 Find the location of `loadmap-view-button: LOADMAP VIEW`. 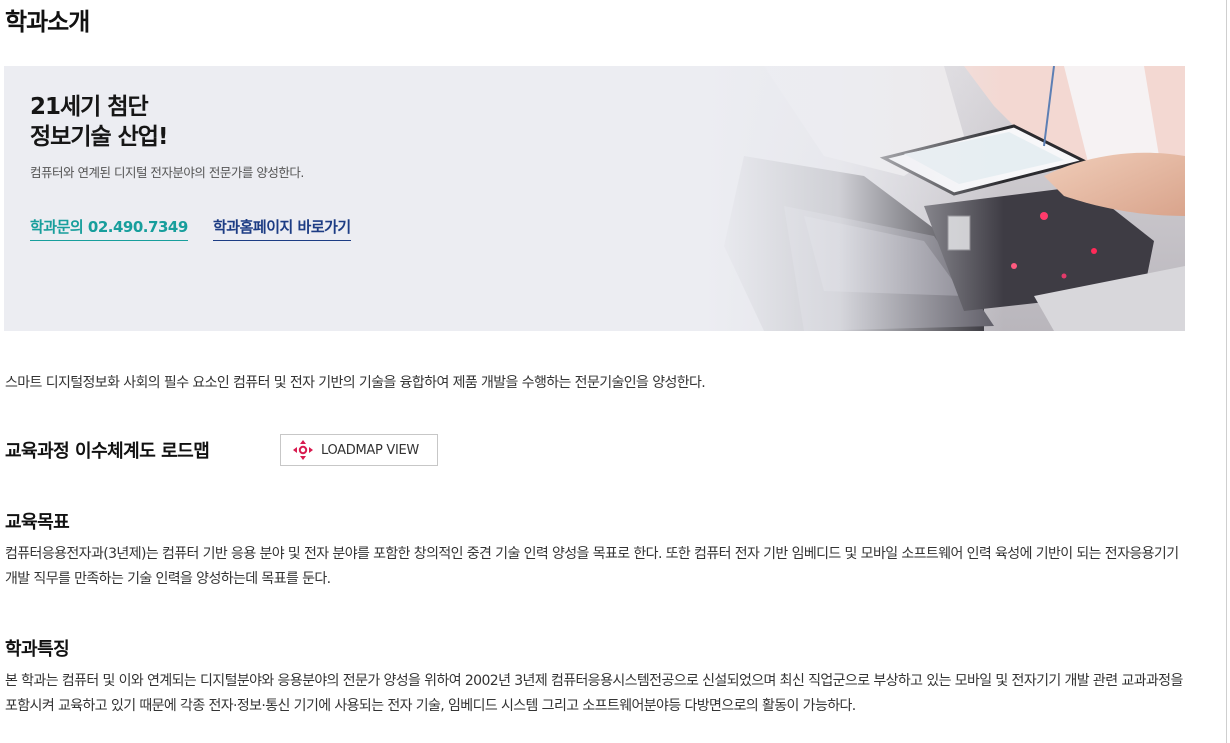

loadmap-view-button: LOADMAP VIEW is located at coordinates (359, 450).